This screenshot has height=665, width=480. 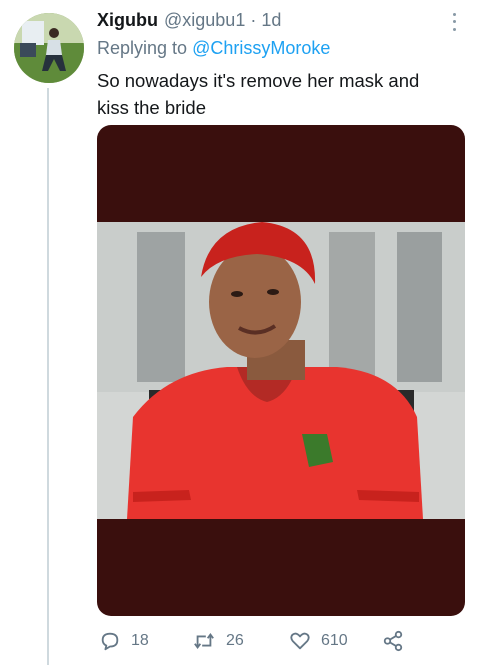 I want to click on share-button, so click(x=393, y=641).